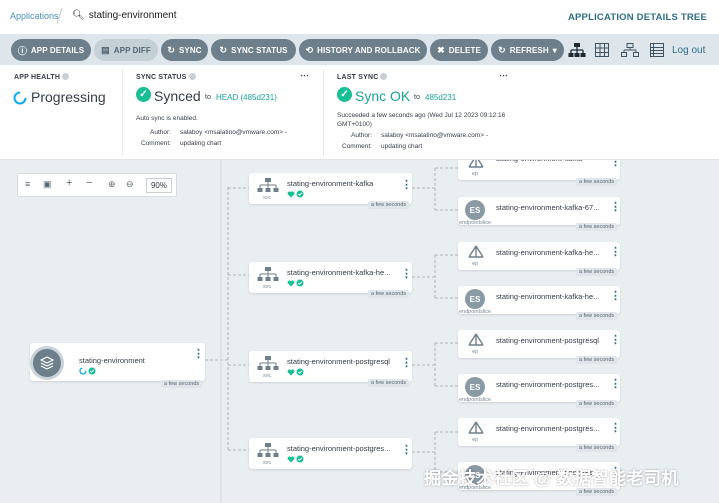 This screenshot has height=503, width=719. Describe the element at coordinates (184, 50) in the screenshot. I see `sync-button: ↻ SYNC` at that location.